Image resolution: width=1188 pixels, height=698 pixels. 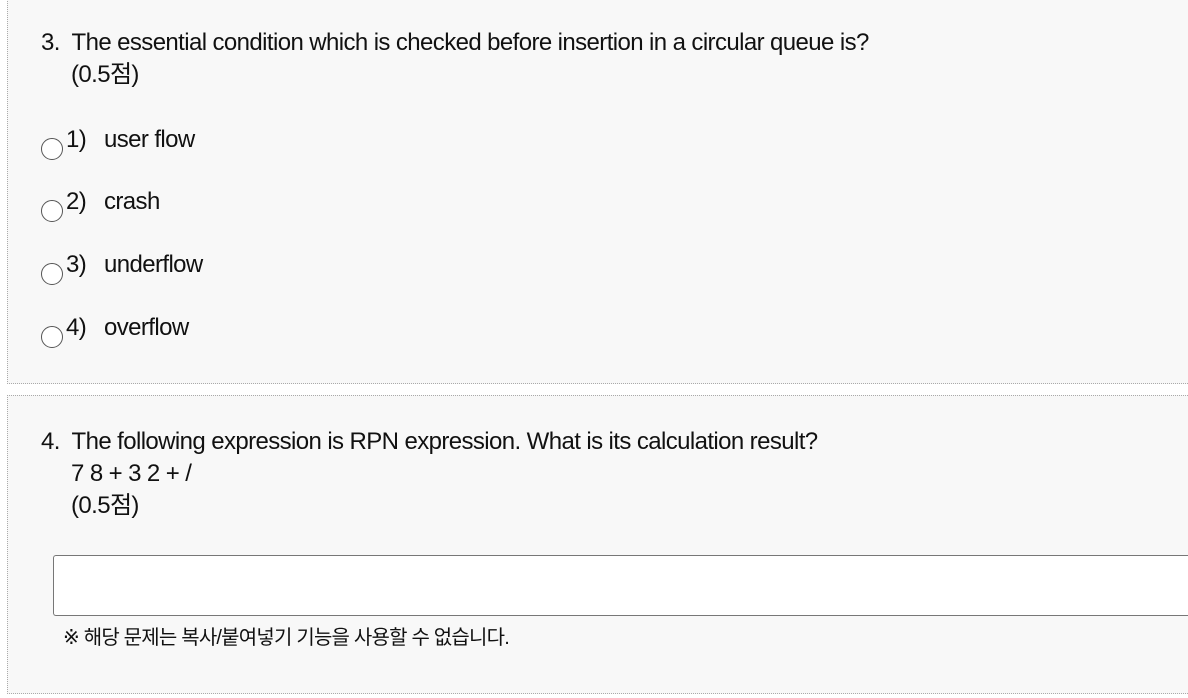 I want to click on option-label: user flow, so click(x=149, y=139).